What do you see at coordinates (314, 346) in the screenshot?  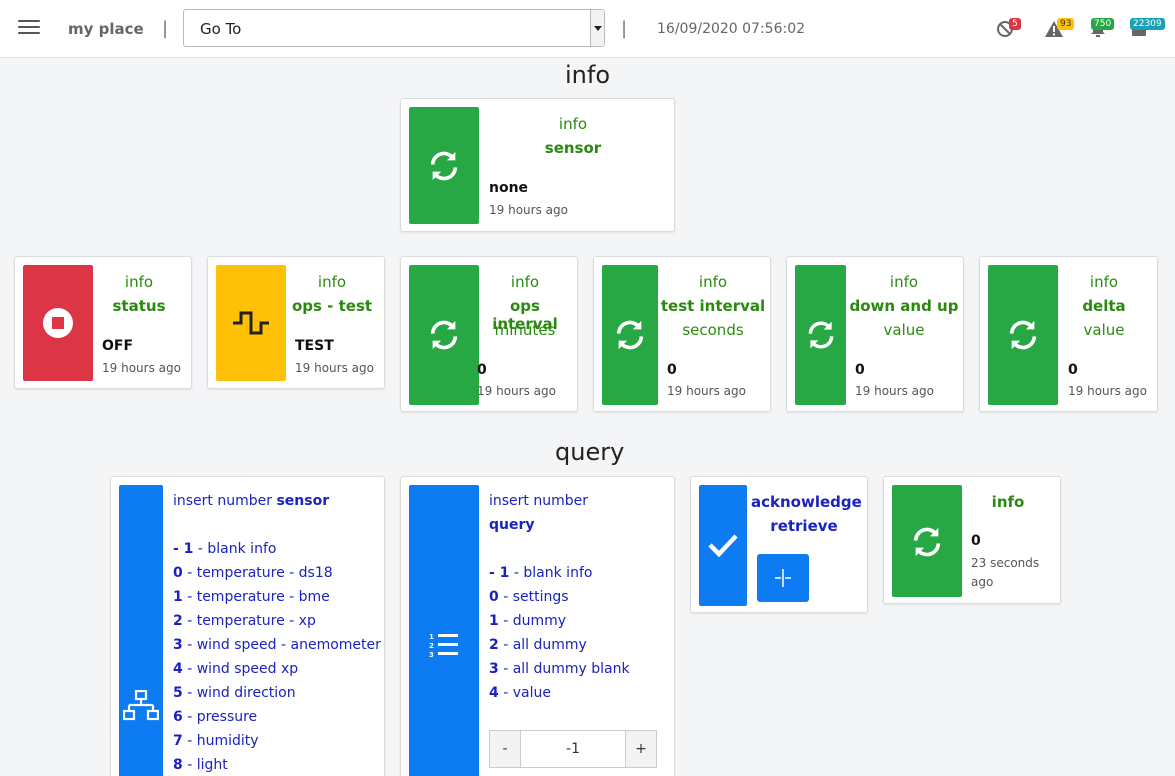 I see `card-value: TEST` at bounding box center [314, 346].